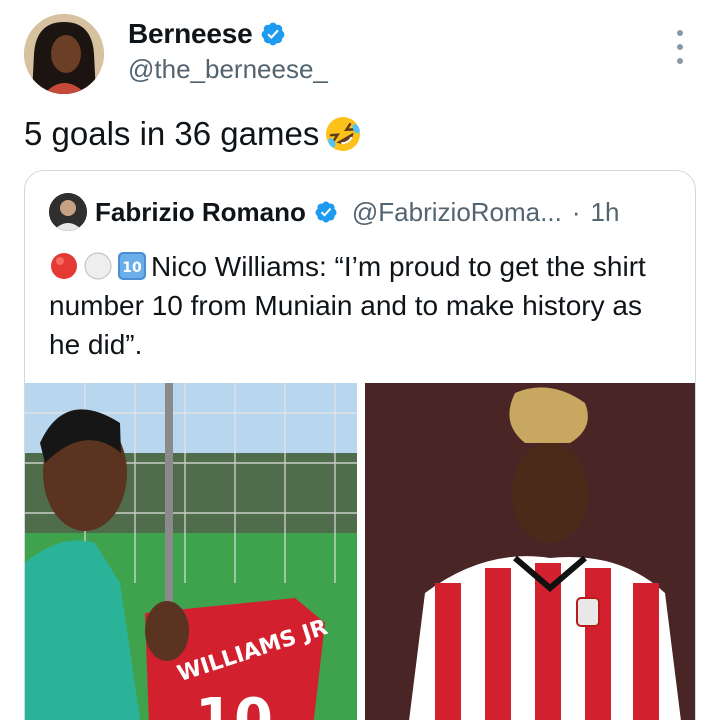 The width and height of the screenshot is (720, 720). What do you see at coordinates (64, 266) in the screenshot?
I see `red-circle-emoji-icon` at bounding box center [64, 266].